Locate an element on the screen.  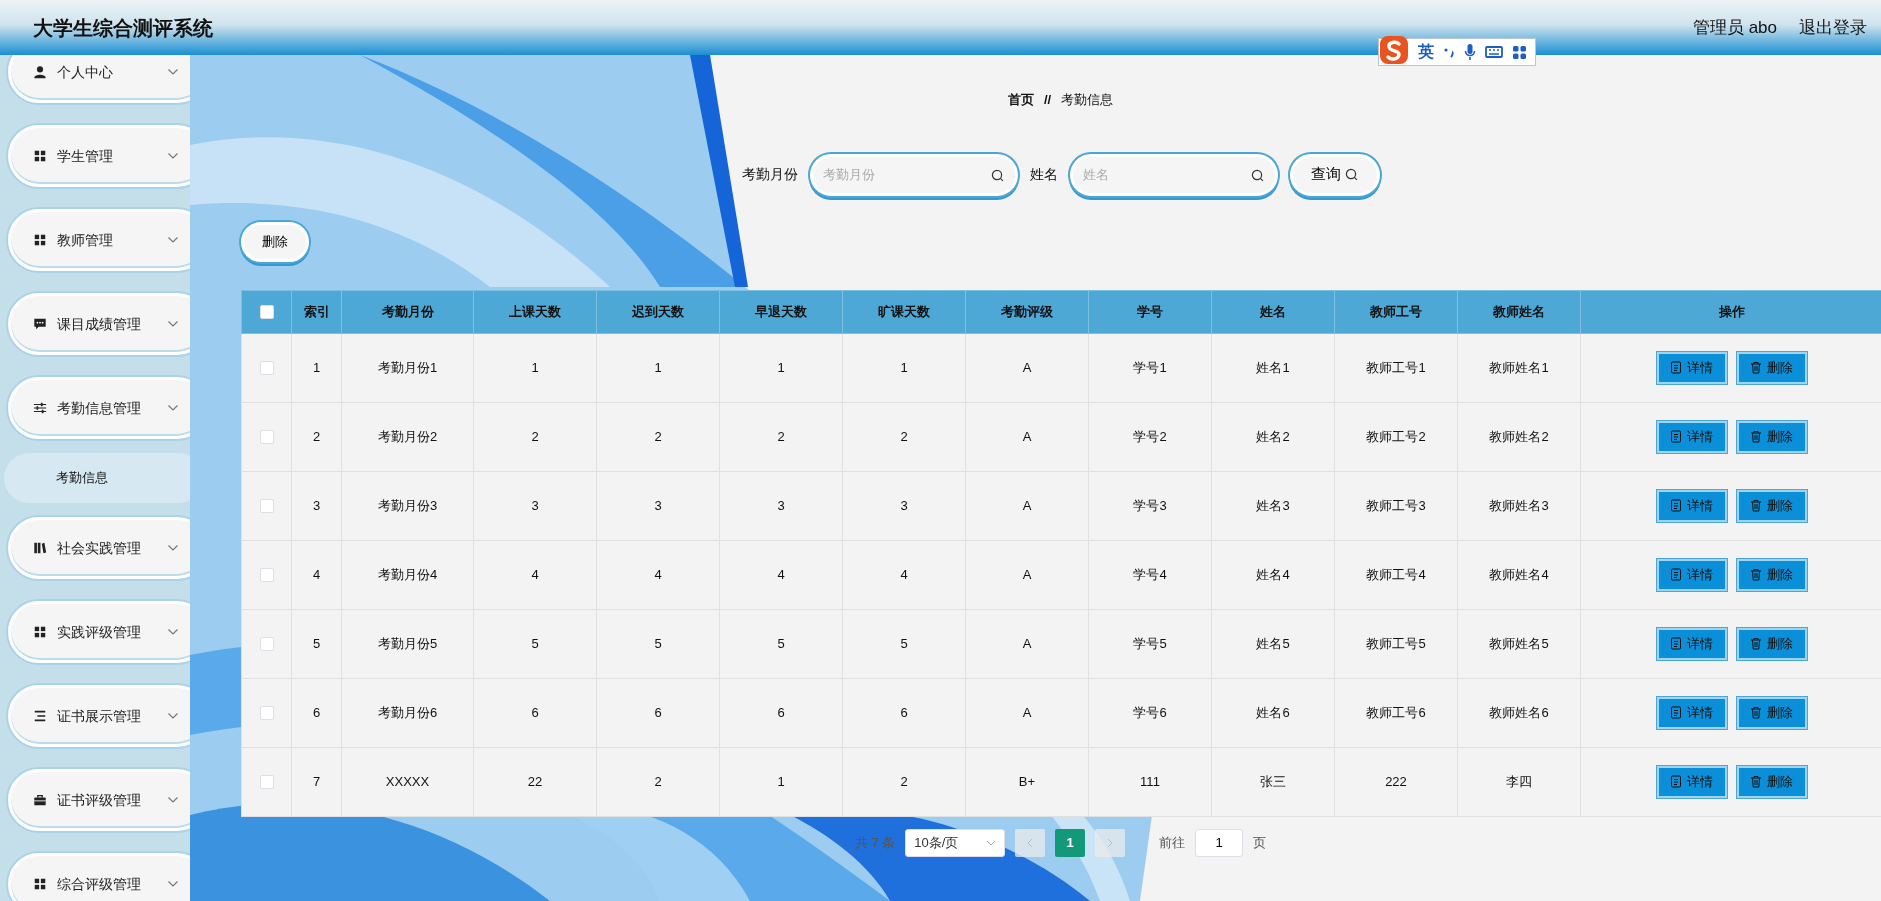
table-cell: 222 is located at coordinates (1396, 781).